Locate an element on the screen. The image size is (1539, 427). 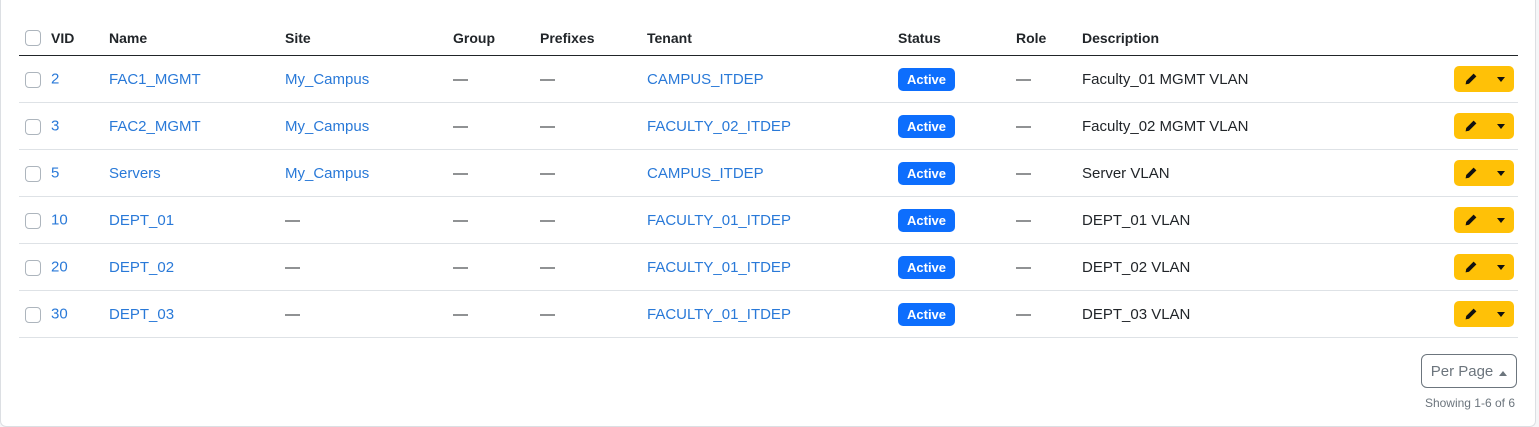
vid-link: 10 is located at coordinates (59, 220).